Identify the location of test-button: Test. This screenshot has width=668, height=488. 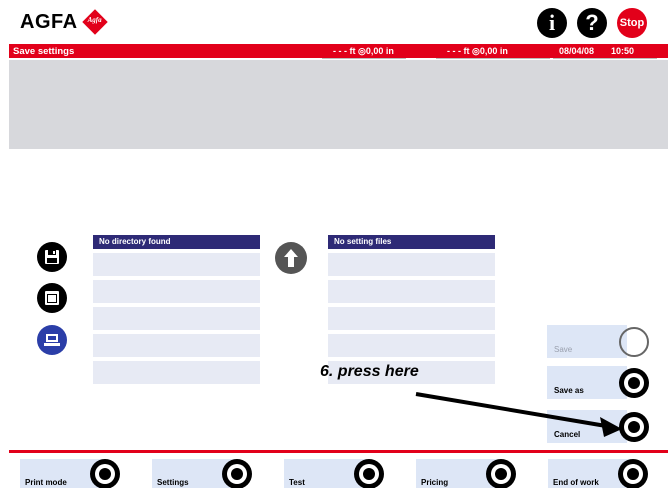
(340, 473).